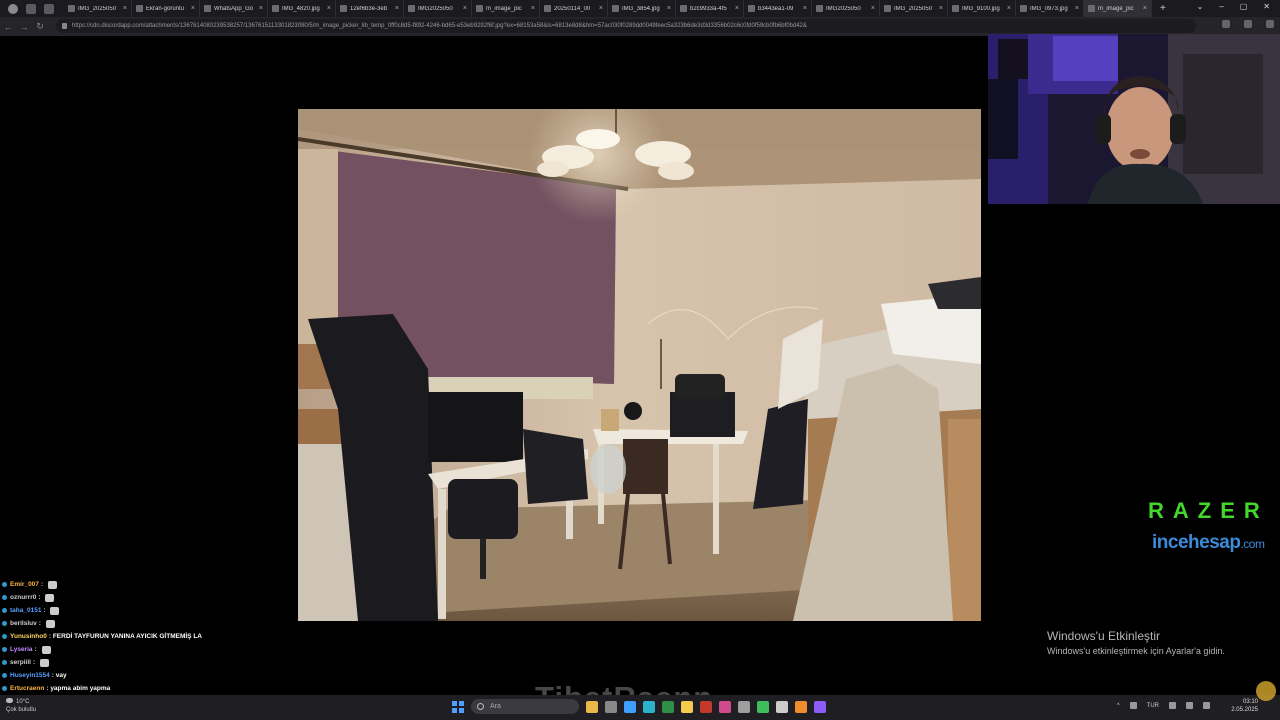 Image resolution: width=1280 pixels, height=720 pixels. I want to click on chat-message: taha_0151:, so click(122, 610).